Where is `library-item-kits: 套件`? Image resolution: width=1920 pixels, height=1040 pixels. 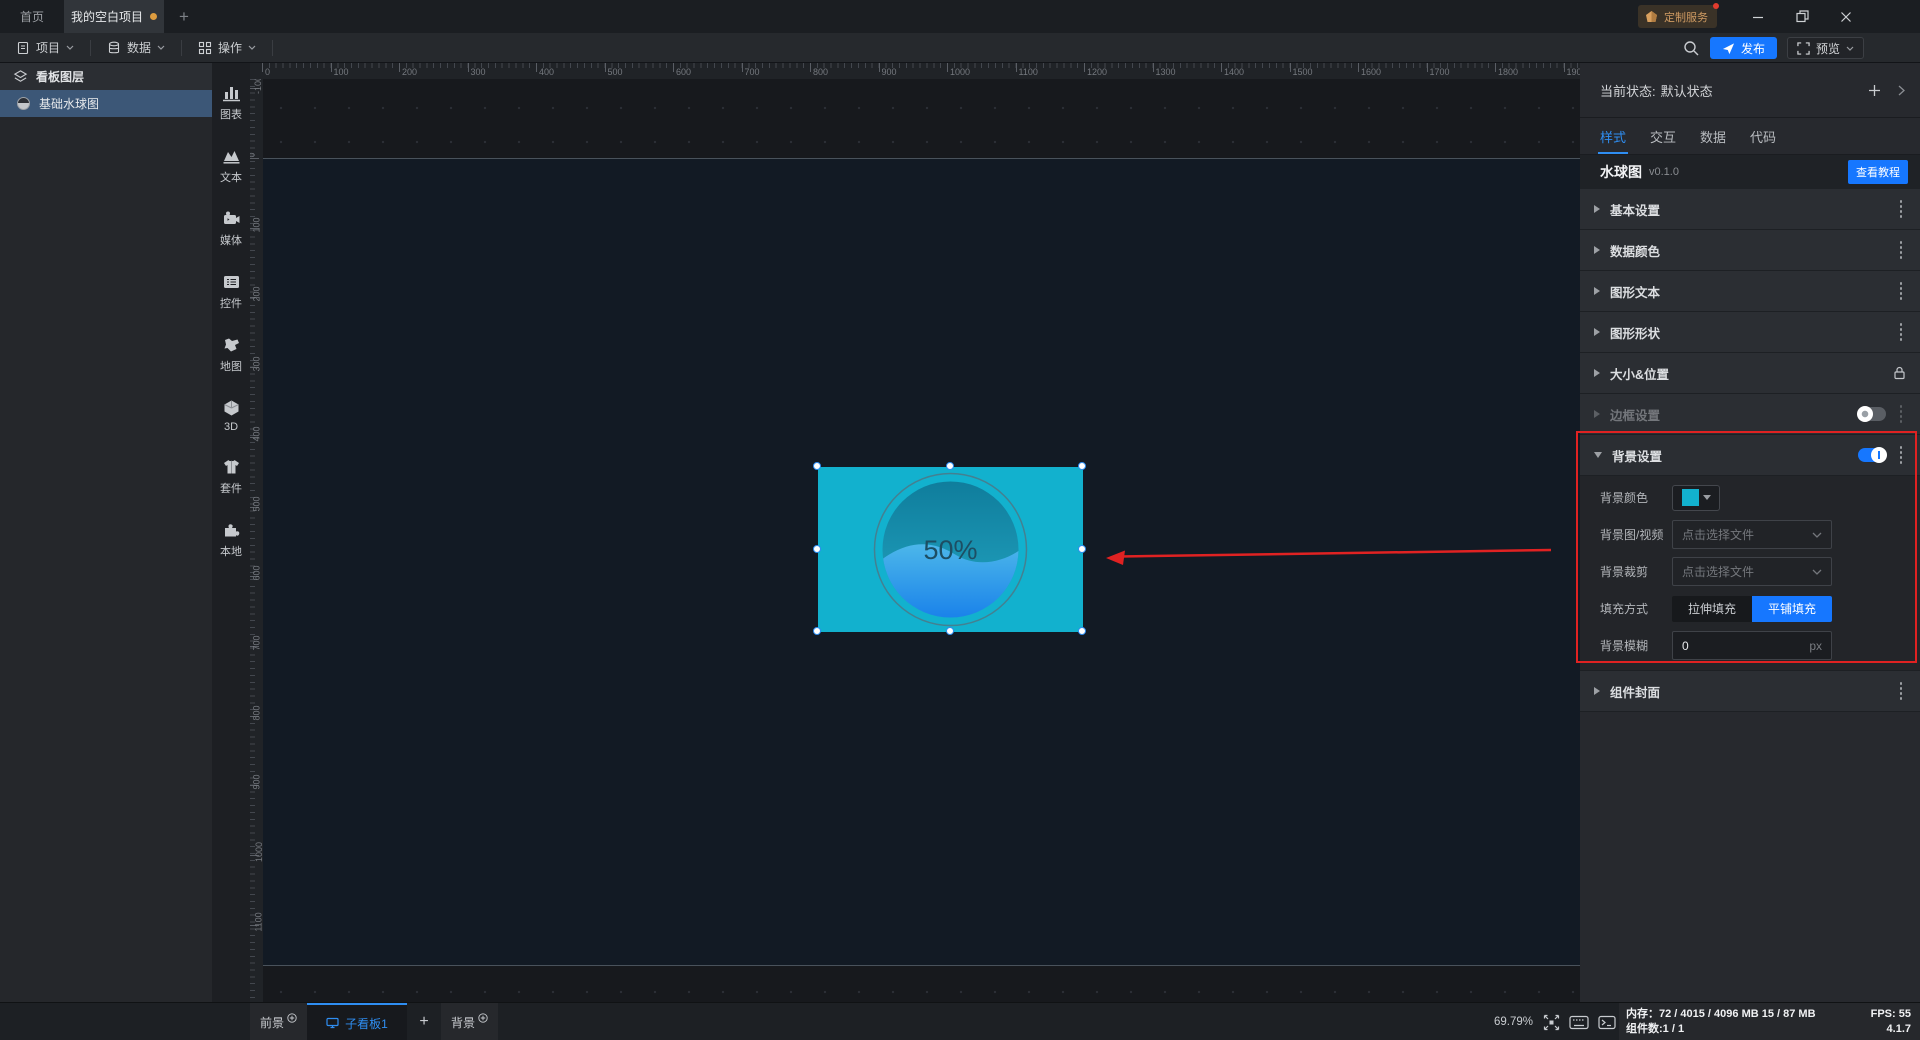
library-item-kits: 套件 is located at coordinates (231, 477).